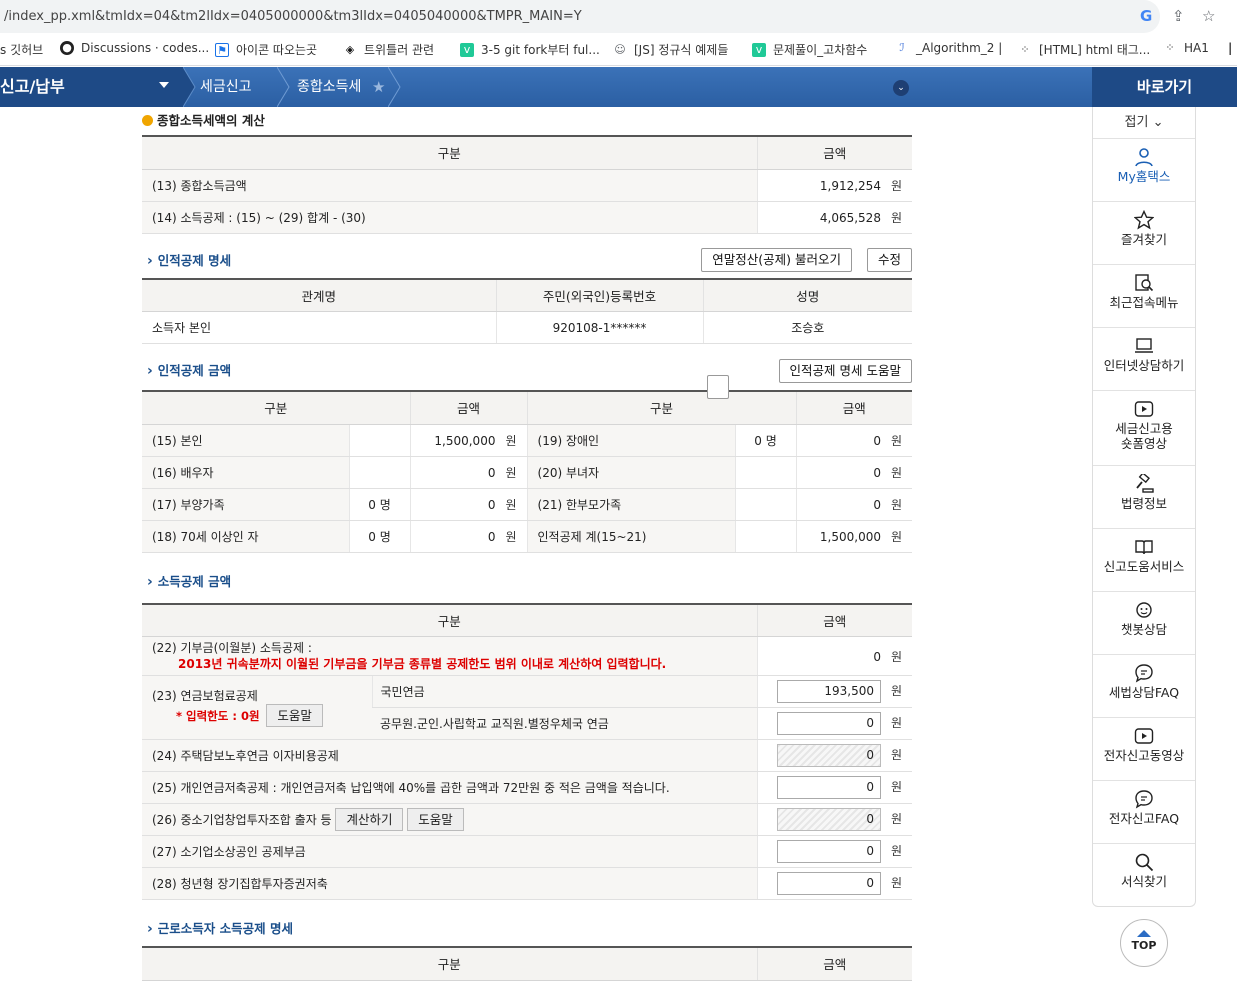  Describe the element at coordinates (1144, 169) in the screenshot. I see `quick-item-my-hometax: My홈택스` at that location.